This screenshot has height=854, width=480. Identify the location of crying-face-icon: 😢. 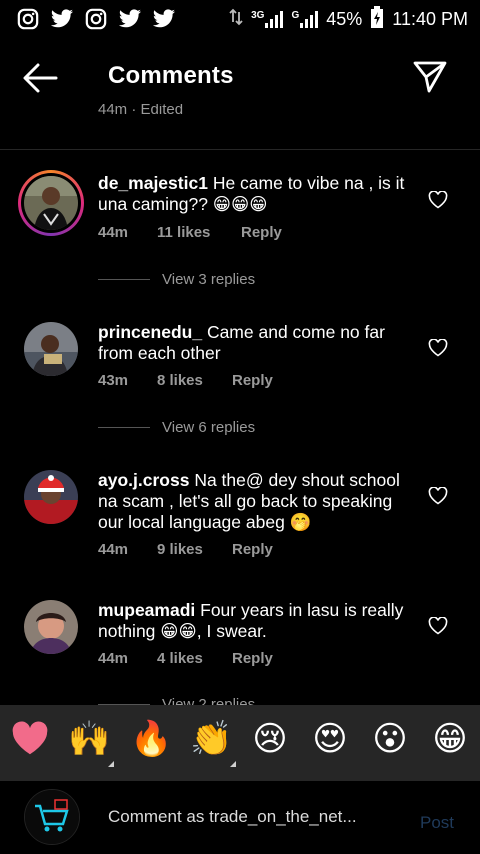
(270, 739).